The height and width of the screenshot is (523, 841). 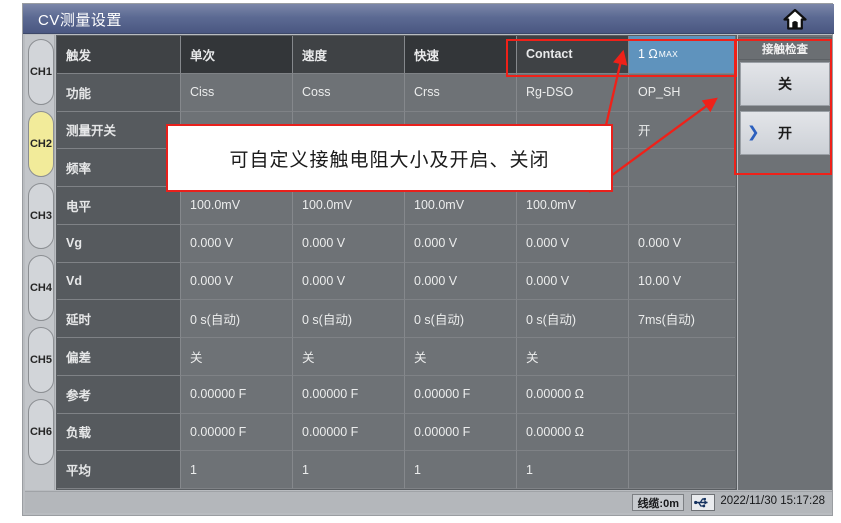 What do you see at coordinates (41, 216) in the screenshot?
I see `channel-button-ch3: CH3` at bounding box center [41, 216].